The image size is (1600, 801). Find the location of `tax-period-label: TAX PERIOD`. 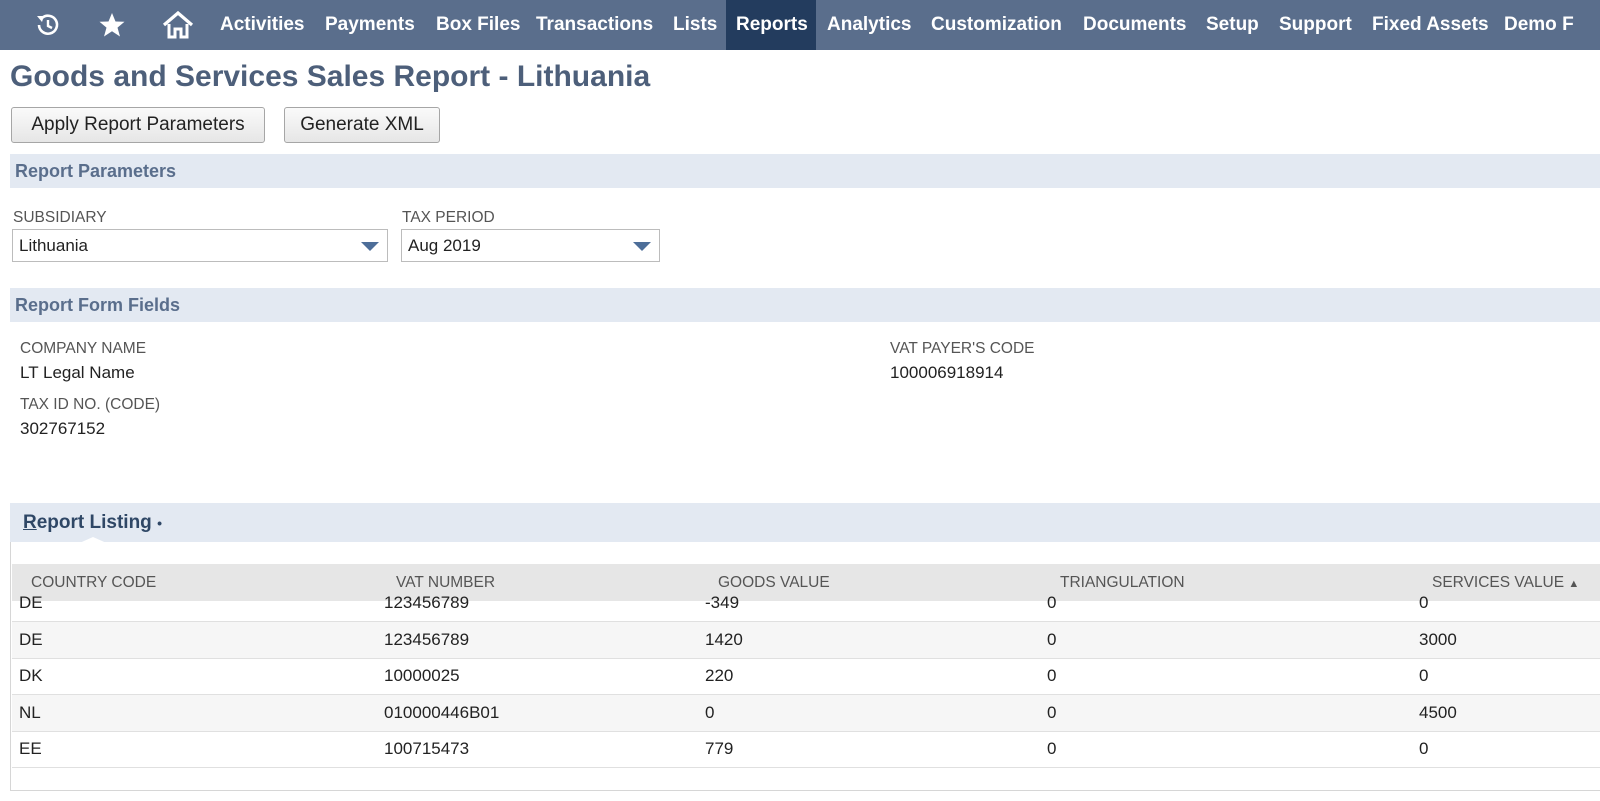

tax-period-label: TAX PERIOD is located at coordinates (448, 217).